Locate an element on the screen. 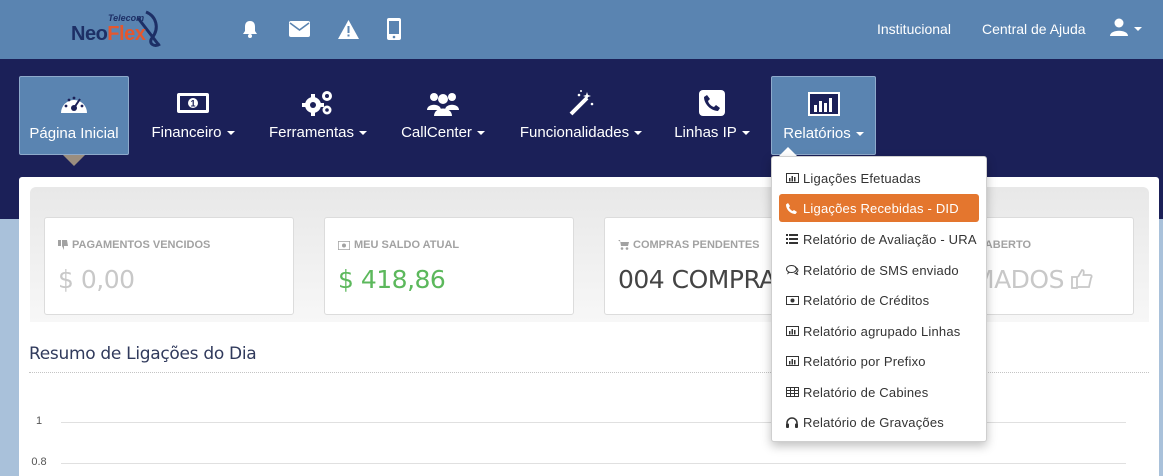  menu-item-label: Relatório de Gravações is located at coordinates (873, 422).